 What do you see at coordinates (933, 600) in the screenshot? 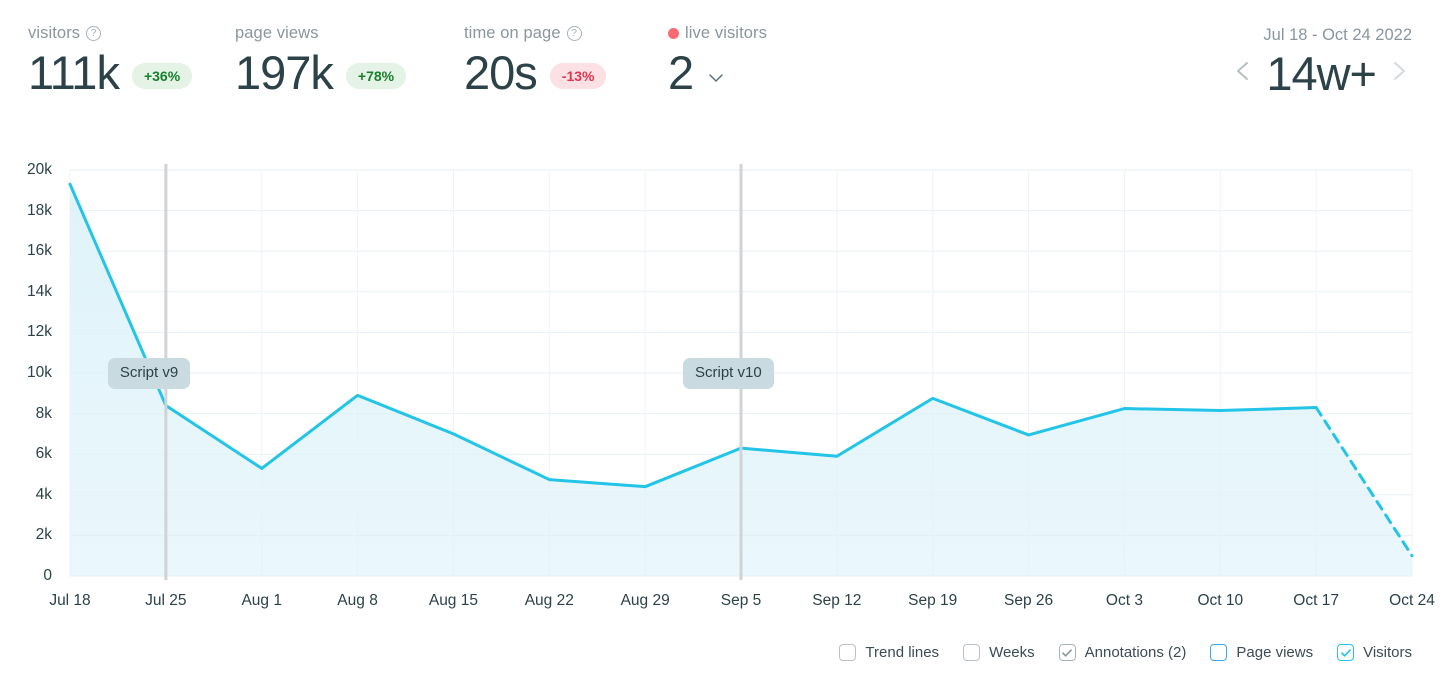
I see `x-axis-tick: Sep 19` at bounding box center [933, 600].